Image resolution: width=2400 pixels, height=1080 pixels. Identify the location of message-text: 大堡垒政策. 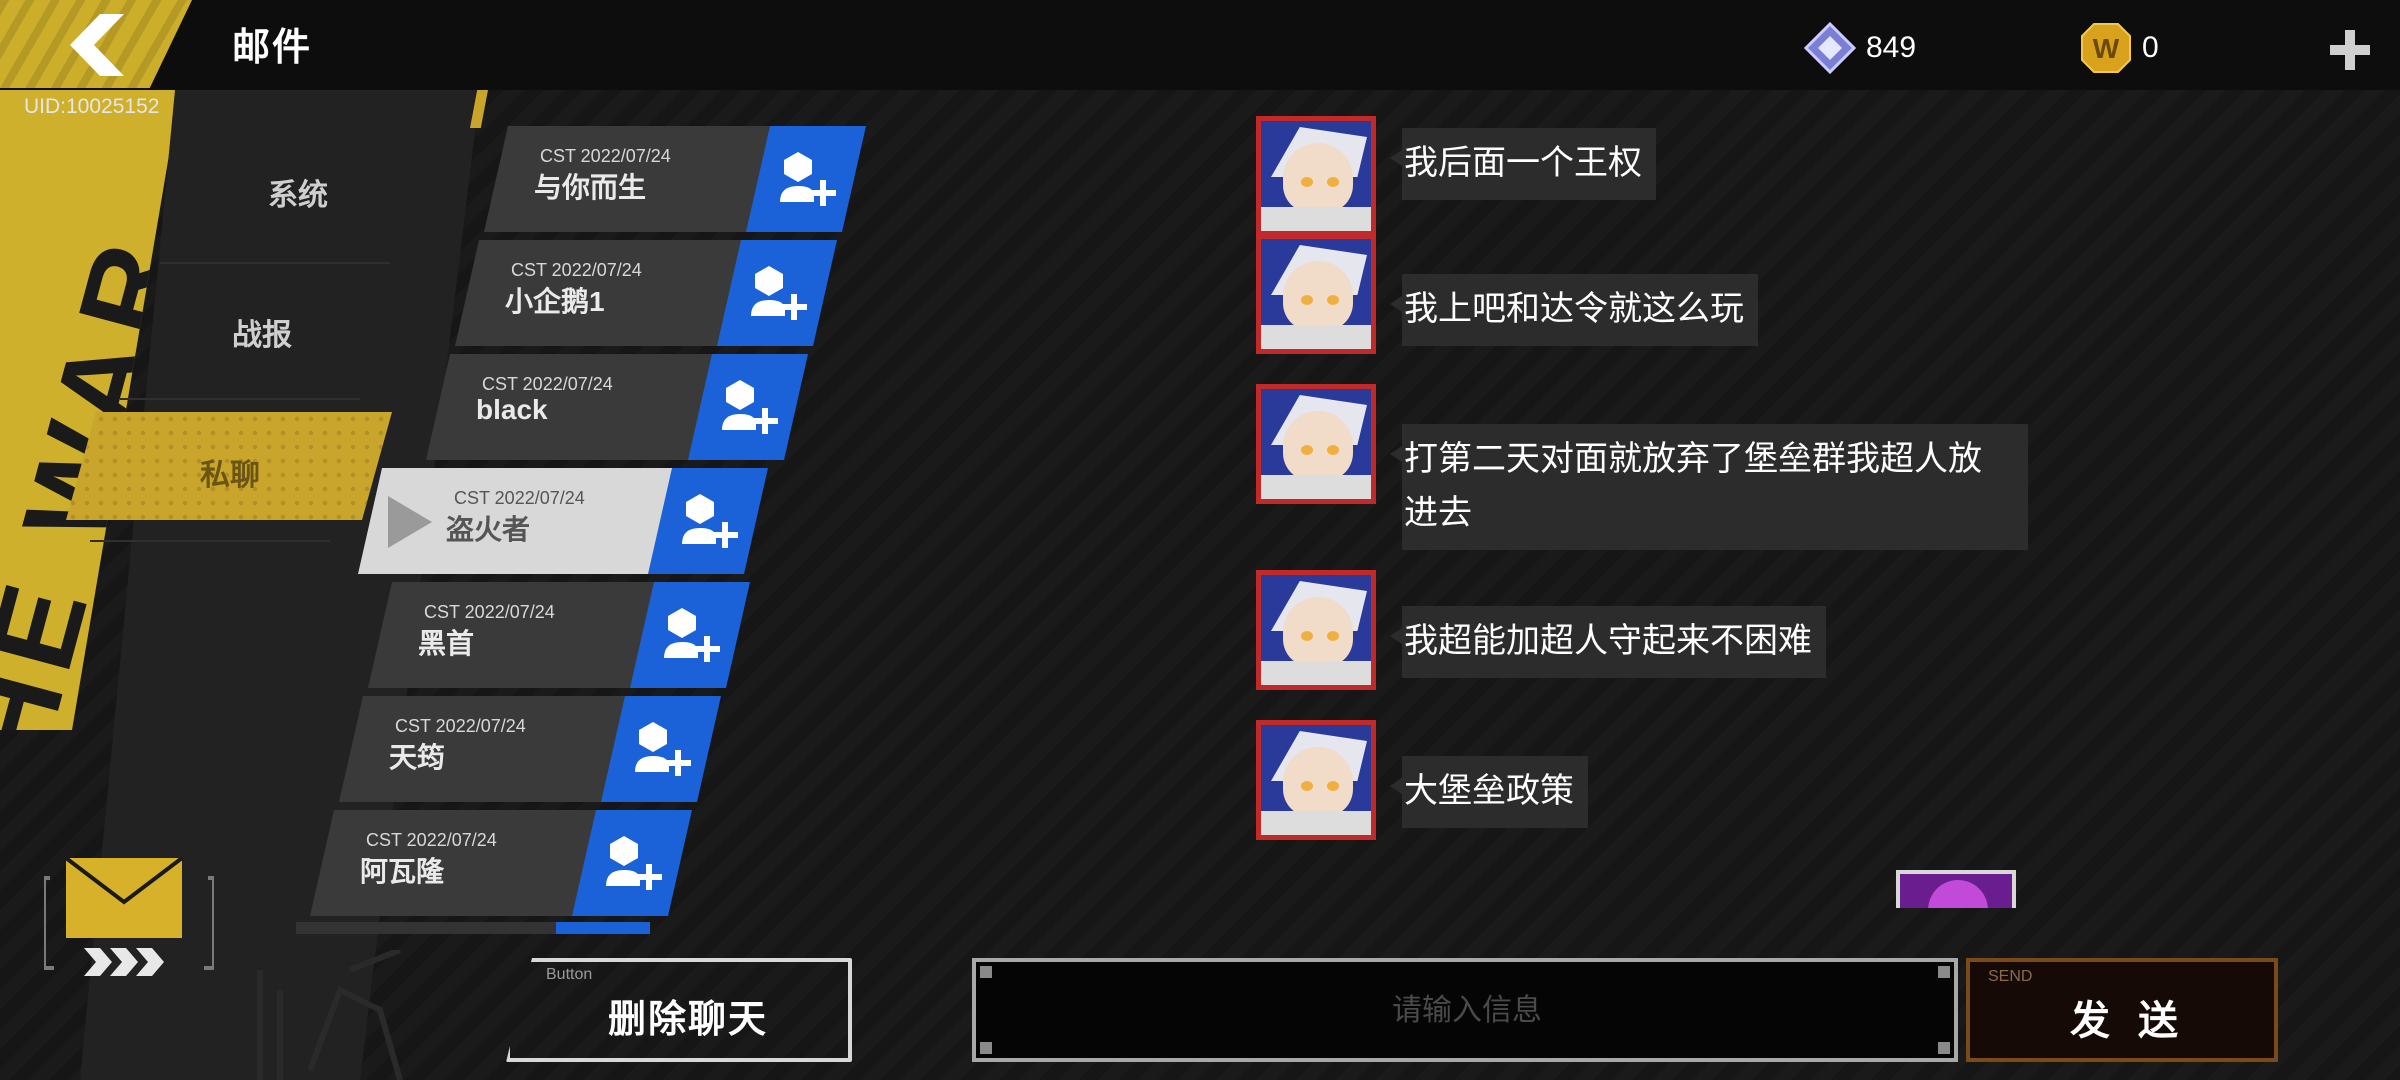
(1489, 791).